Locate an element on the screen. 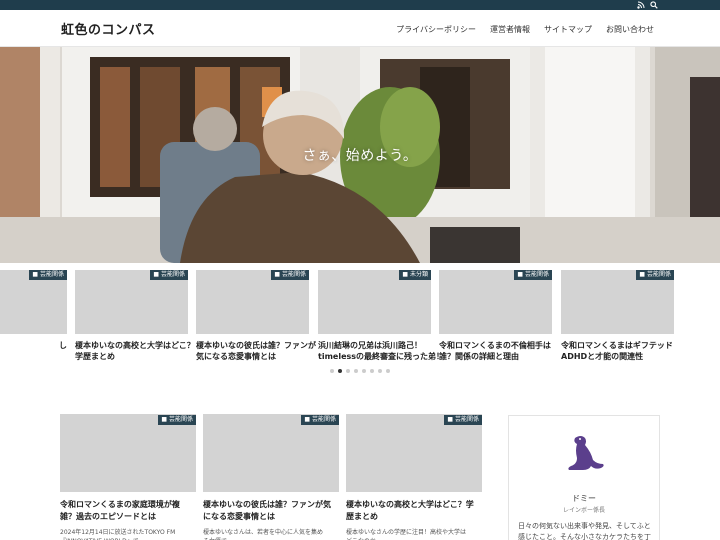 The width and height of the screenshot is (720, 540). slider-card-title: 浜川結琳の兄弟は浜川路己！ timelessの最終審査に残った弟！ is located at coordinates (381, 351).